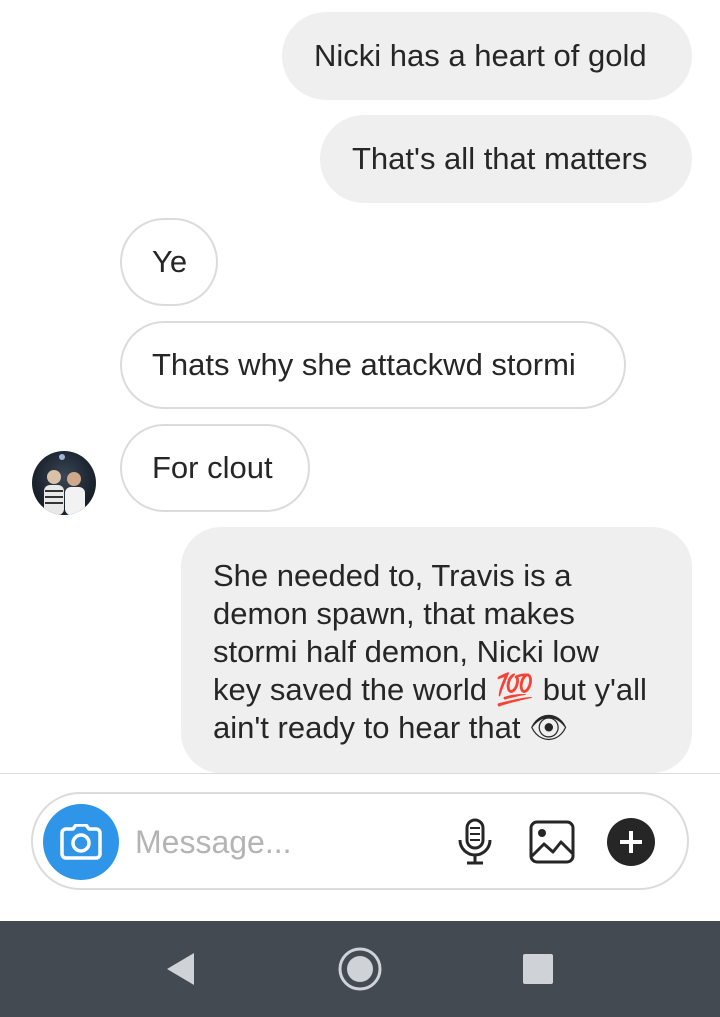  I want to click on message-bubble-received: For clout, so click(215, 468).